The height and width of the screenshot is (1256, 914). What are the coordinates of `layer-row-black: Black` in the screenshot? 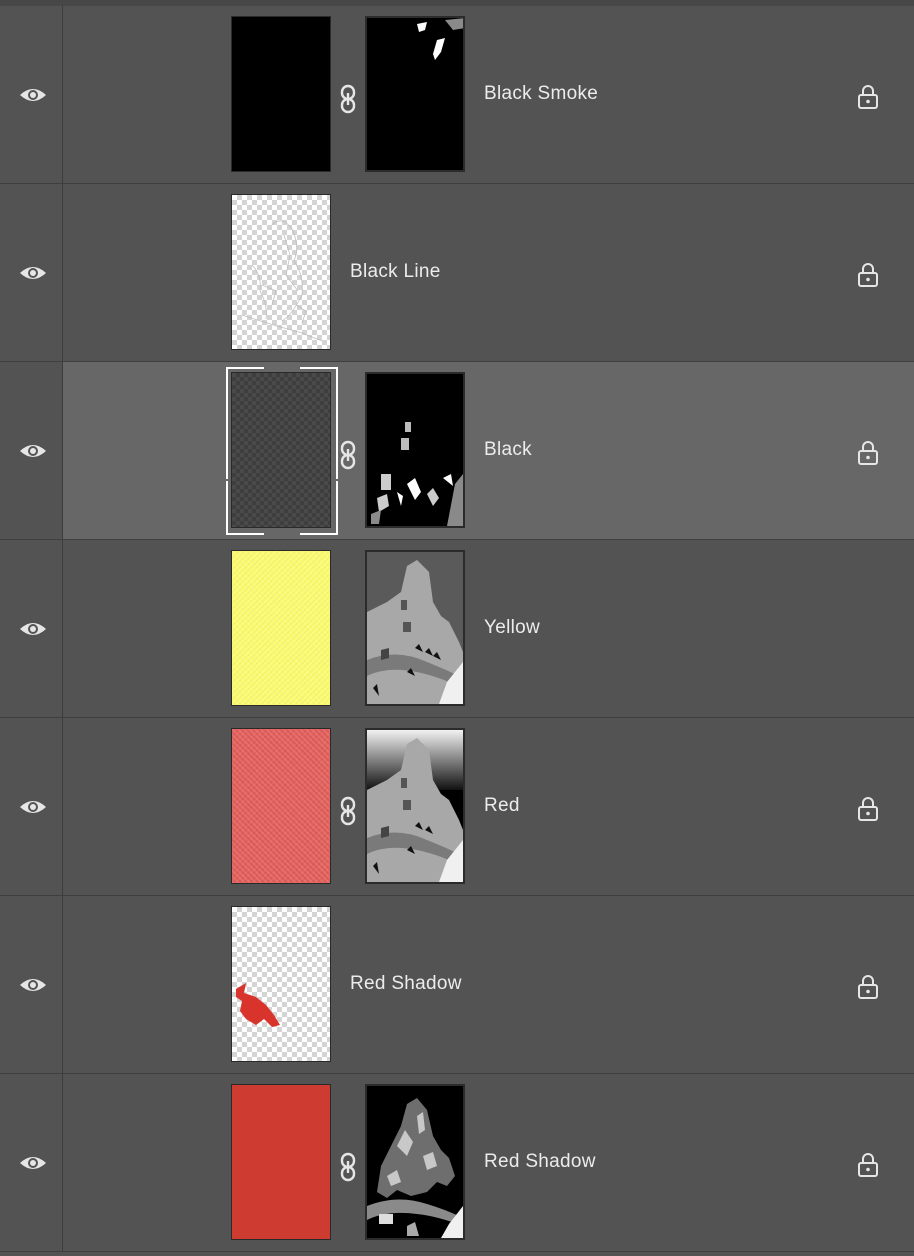 It's located at (457, 451).